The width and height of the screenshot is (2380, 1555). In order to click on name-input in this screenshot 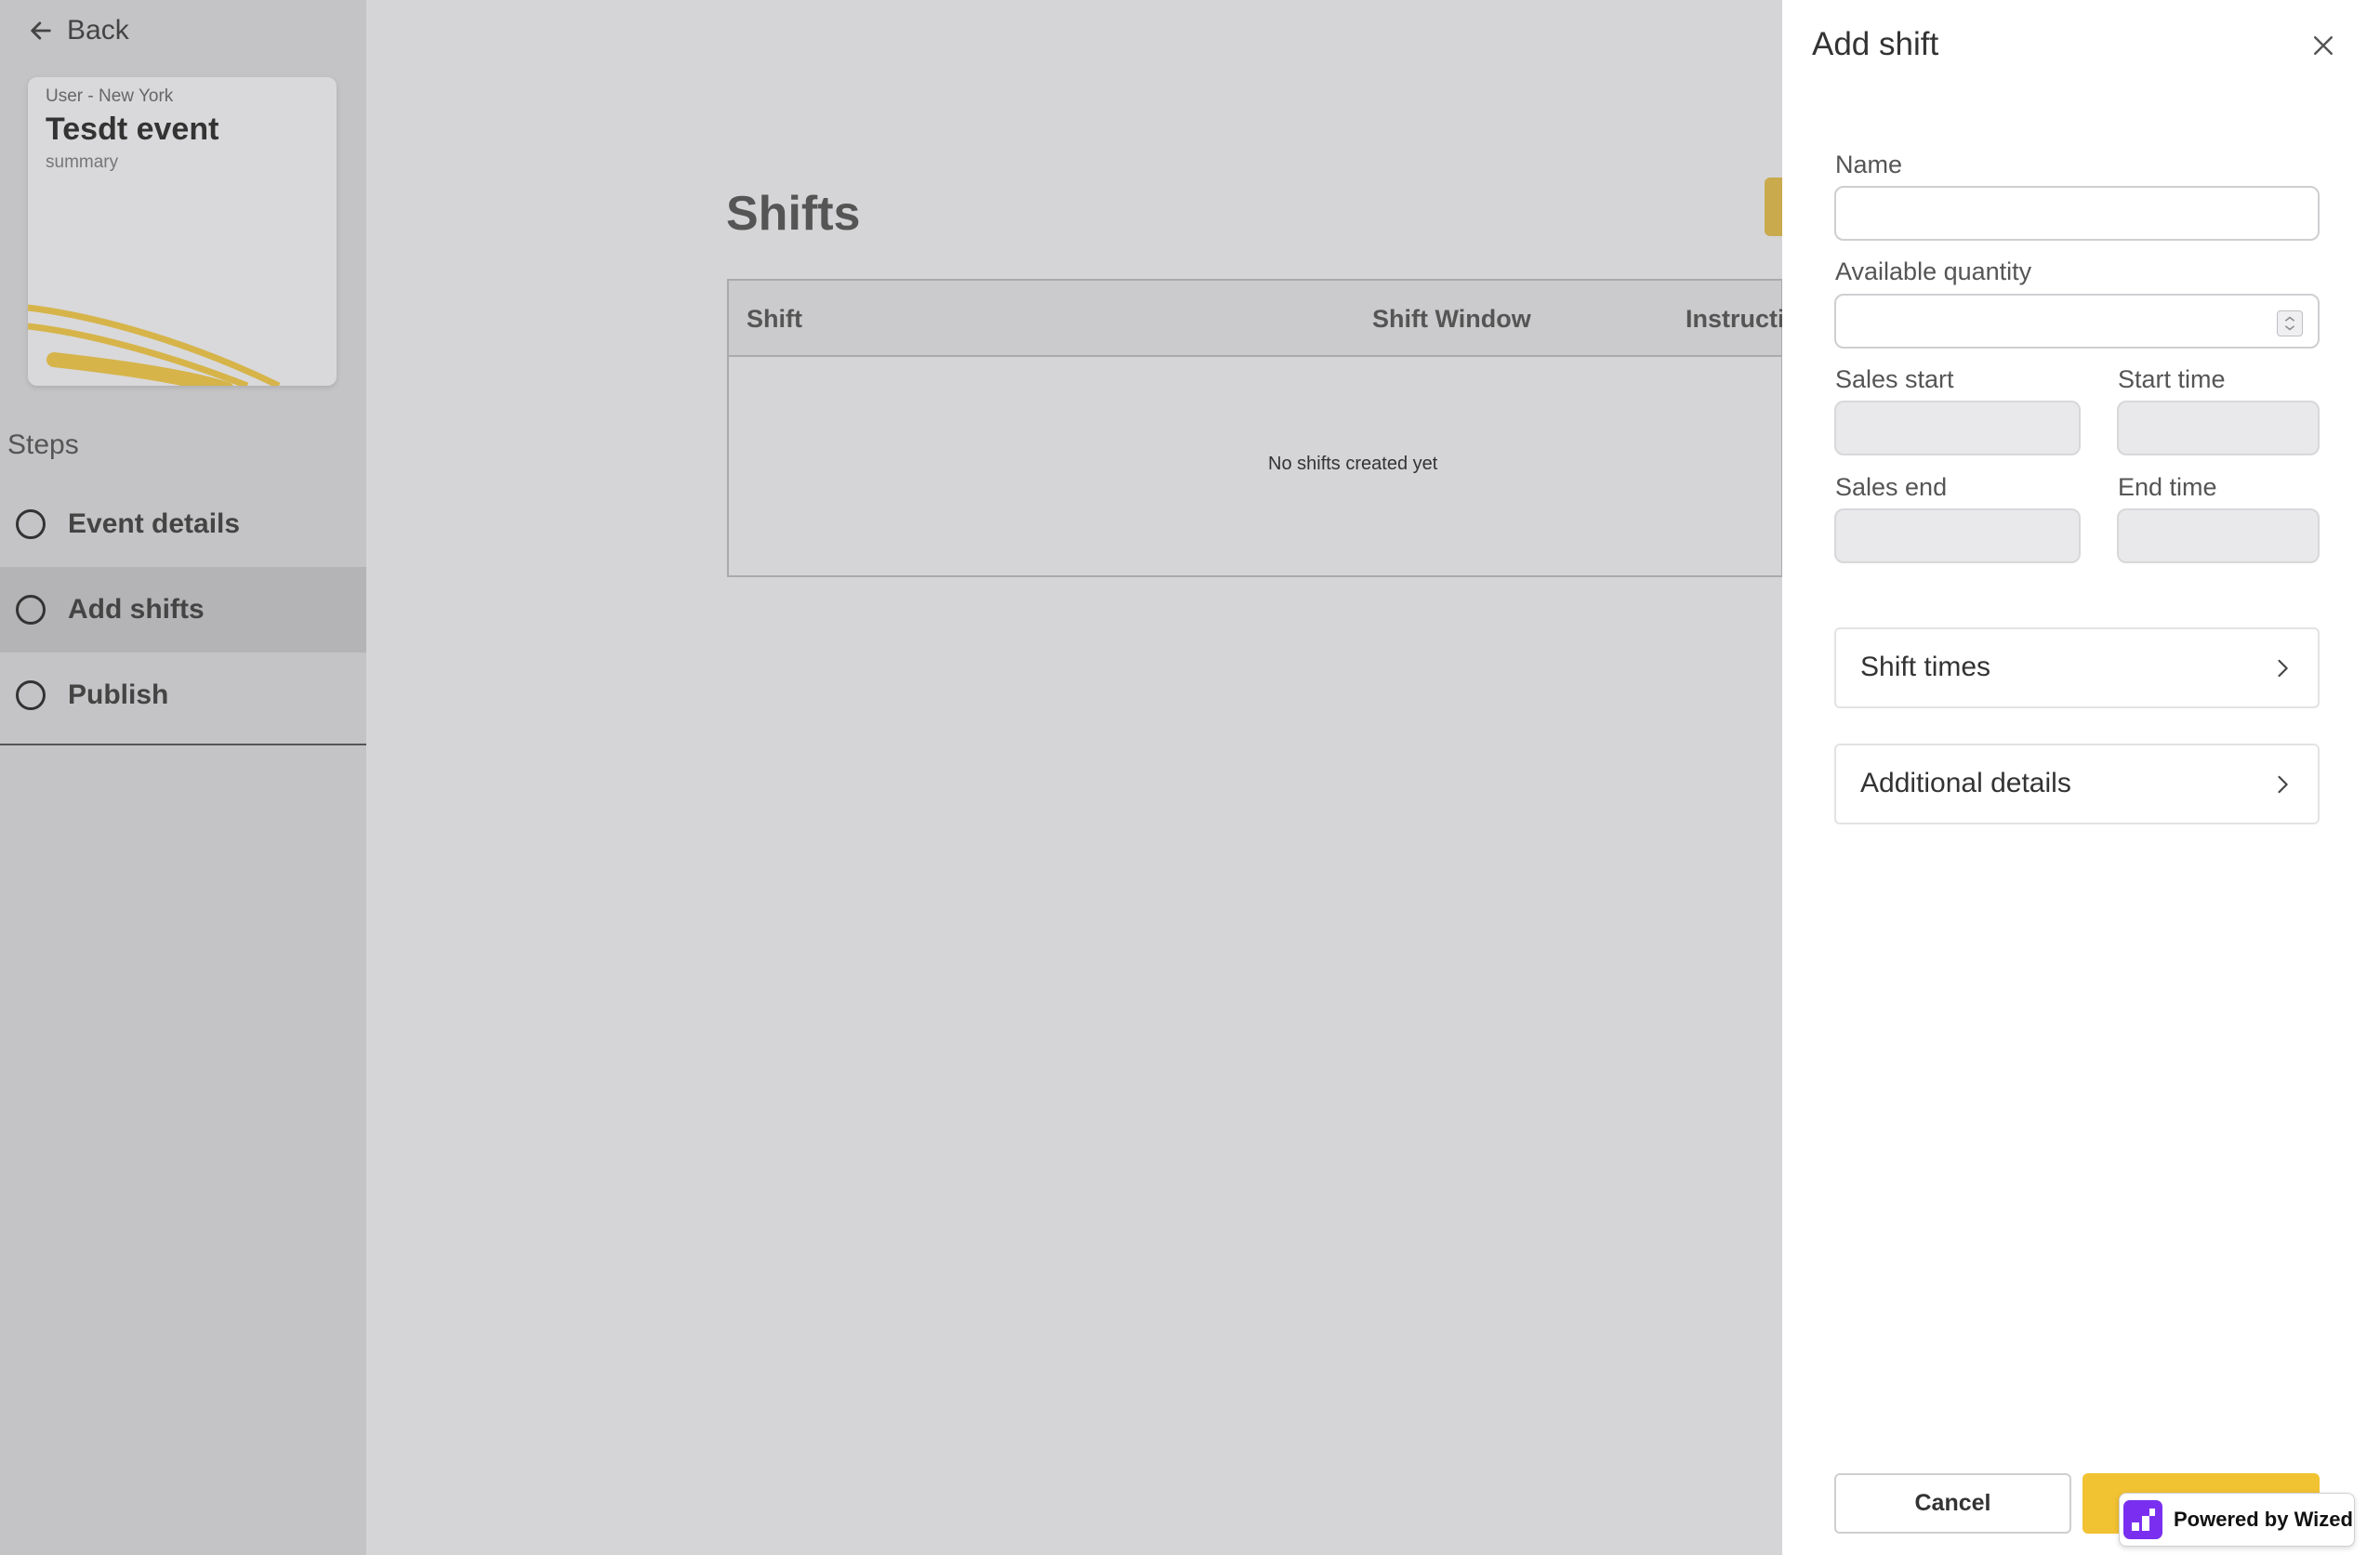, I will do `click(2077, 213)`.